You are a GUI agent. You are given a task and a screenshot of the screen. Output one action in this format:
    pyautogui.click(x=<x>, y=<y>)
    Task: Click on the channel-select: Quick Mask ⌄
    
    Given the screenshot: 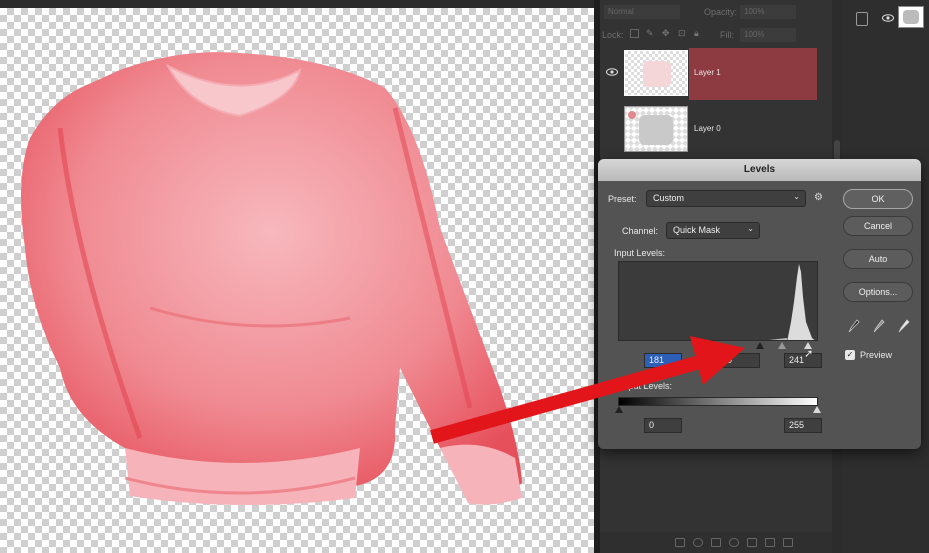 What is the action you would take?
    pyautogui.click(x=713, y=230)
    